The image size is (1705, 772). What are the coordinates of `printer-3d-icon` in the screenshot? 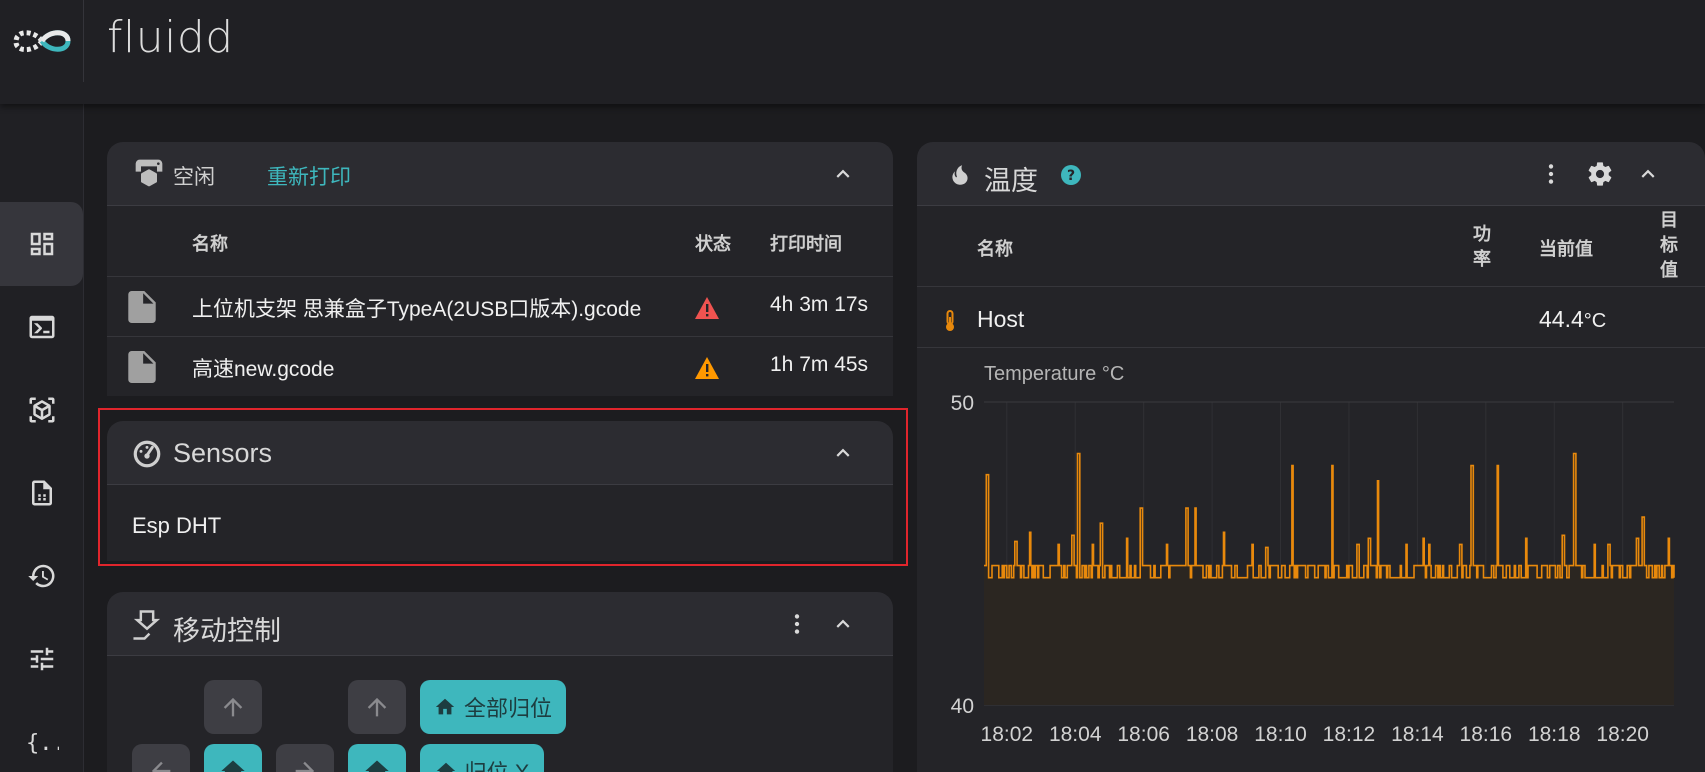 It's located at (149, 173).